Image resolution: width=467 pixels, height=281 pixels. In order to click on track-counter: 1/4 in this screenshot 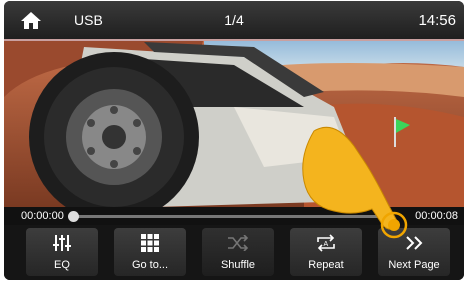, I will do `click(234, 20)`.